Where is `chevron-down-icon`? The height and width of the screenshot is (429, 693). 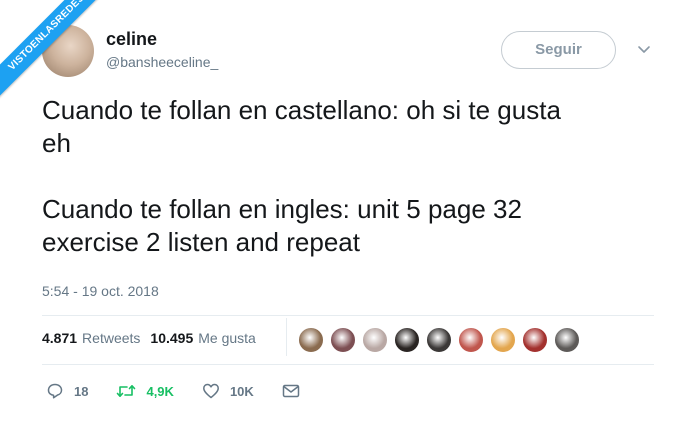
chevron-down-icon is located at coordinates (644, 49).